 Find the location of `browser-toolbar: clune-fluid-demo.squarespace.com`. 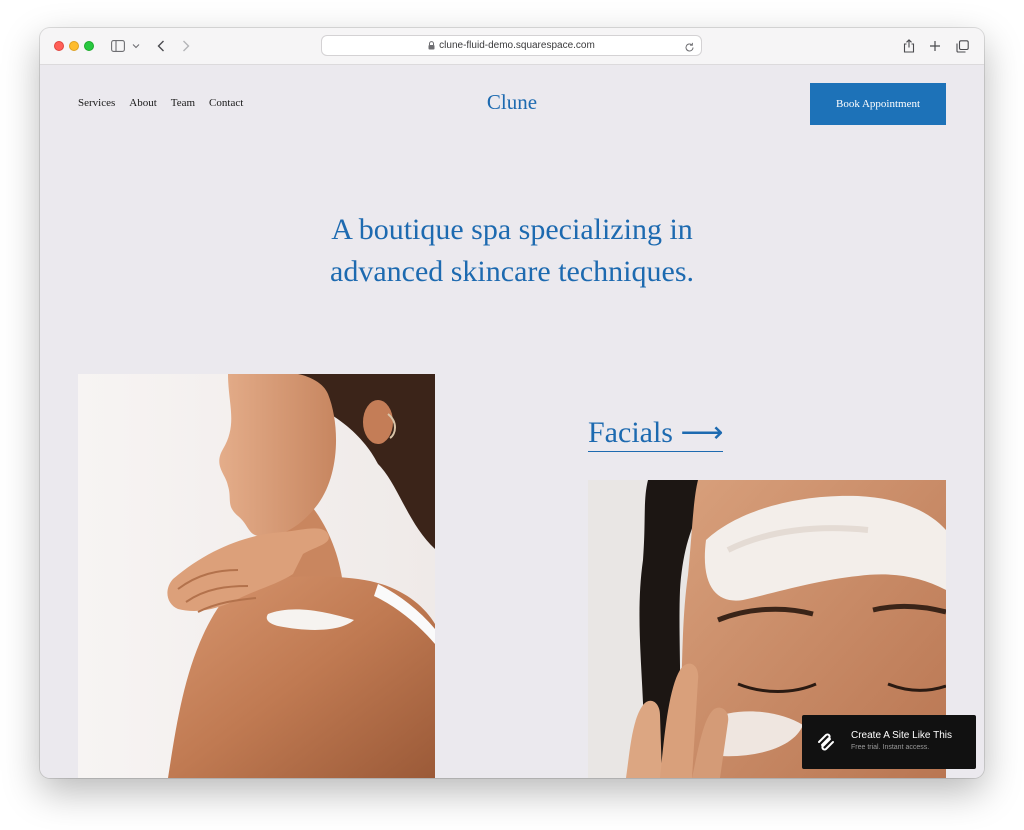

browser-toolbar: clune-fluid-demo.squarespace.com is located at coordinates (512, 46).